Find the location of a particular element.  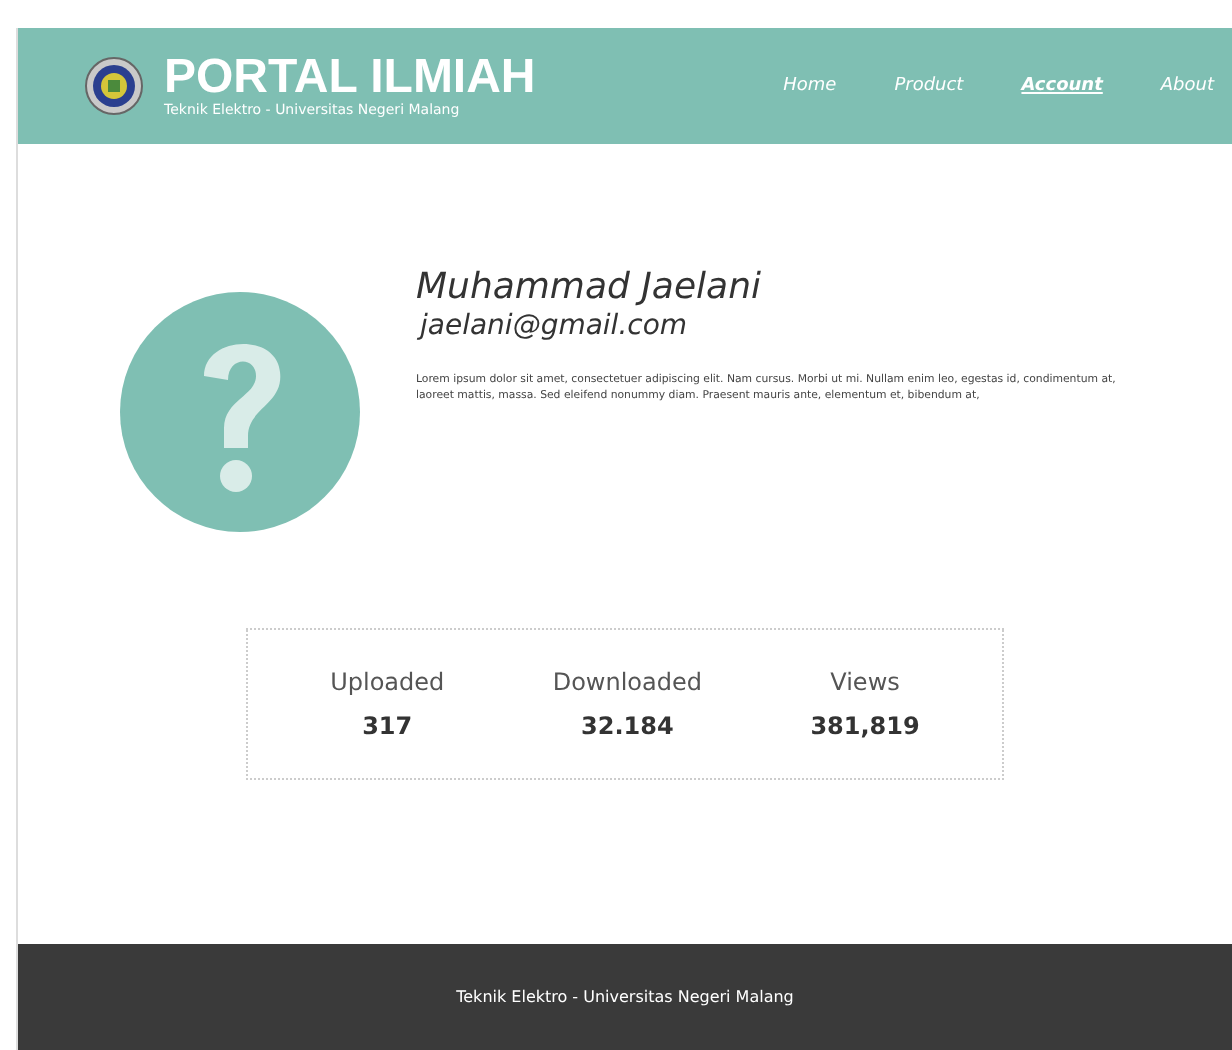

footer-text: Teknik Elektro - Universitas Negeri Malang is located at coordinates (625, 997).